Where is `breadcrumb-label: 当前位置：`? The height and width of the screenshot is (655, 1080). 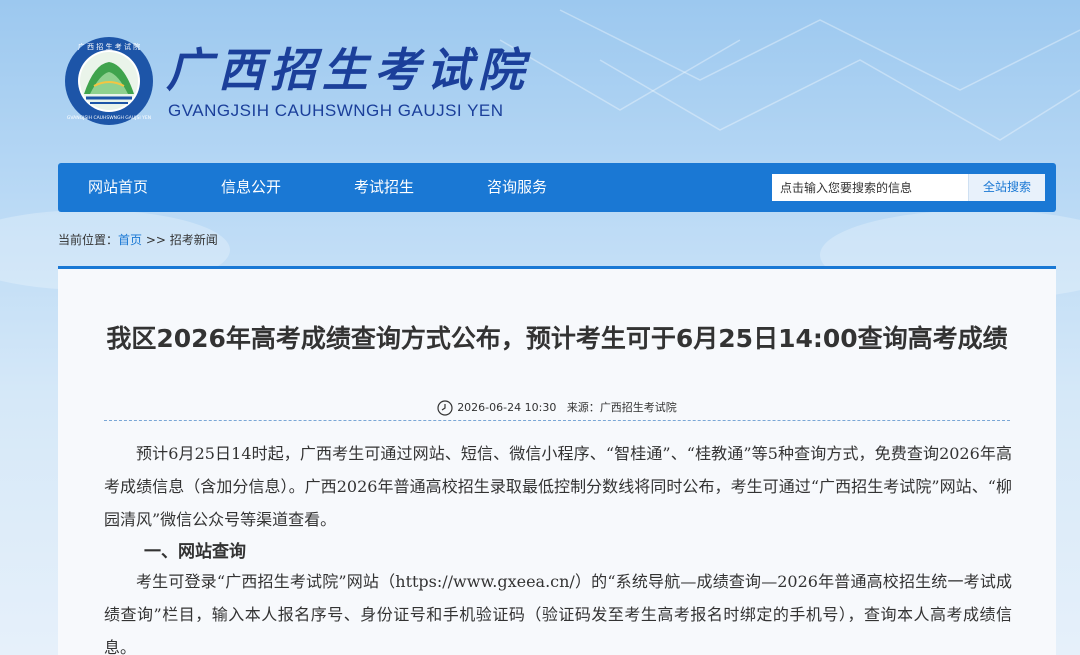 breadcrumb-label: 当前位置： is located at coordinates (88, 240).